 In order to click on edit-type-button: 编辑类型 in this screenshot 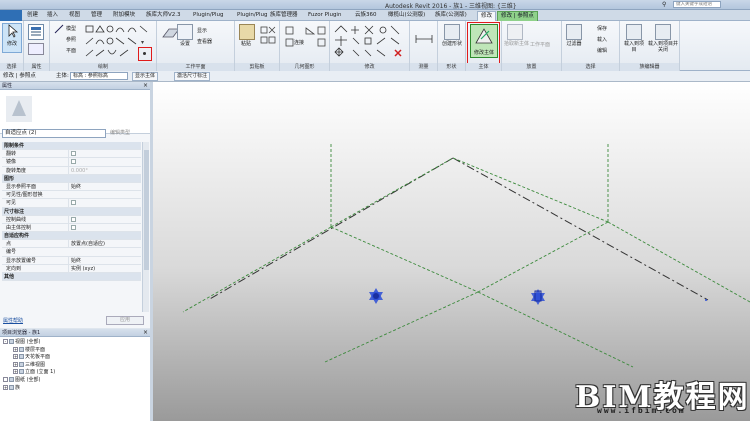, I will do `click(120, 133)`.